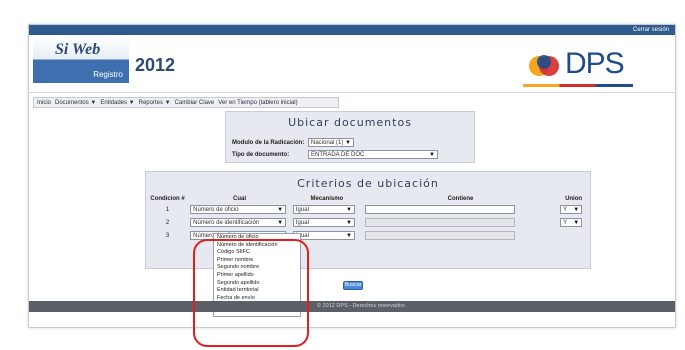  Describe the element at coordinates (167, 199) in the screenshot. I see `col-condicion: Condicion #` at that location.